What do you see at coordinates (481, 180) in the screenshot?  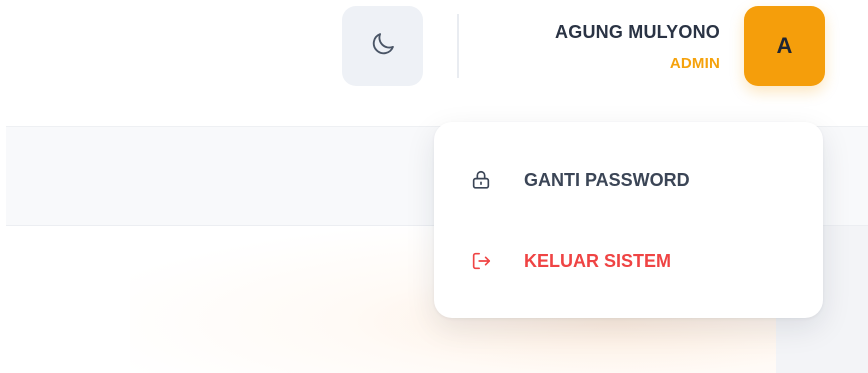 I see `lock-icon` at bounding box center [481, 180].